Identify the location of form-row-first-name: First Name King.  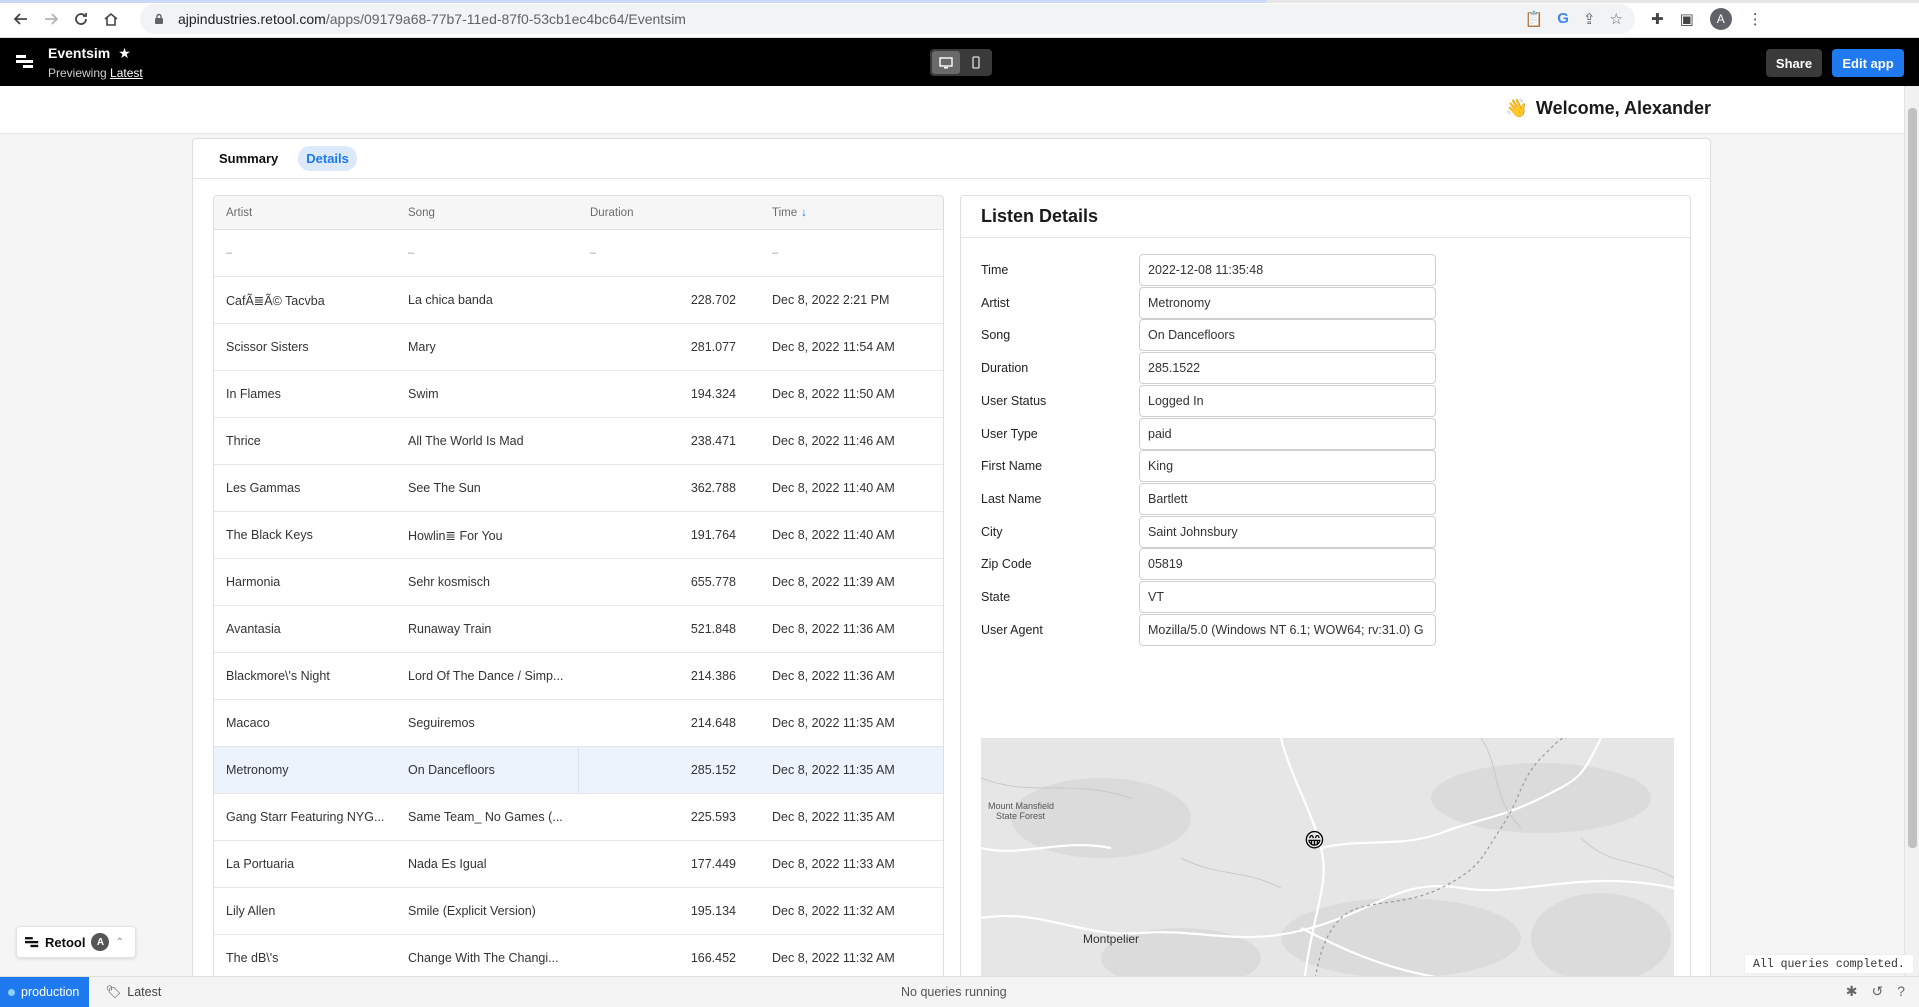
(1208, 466).